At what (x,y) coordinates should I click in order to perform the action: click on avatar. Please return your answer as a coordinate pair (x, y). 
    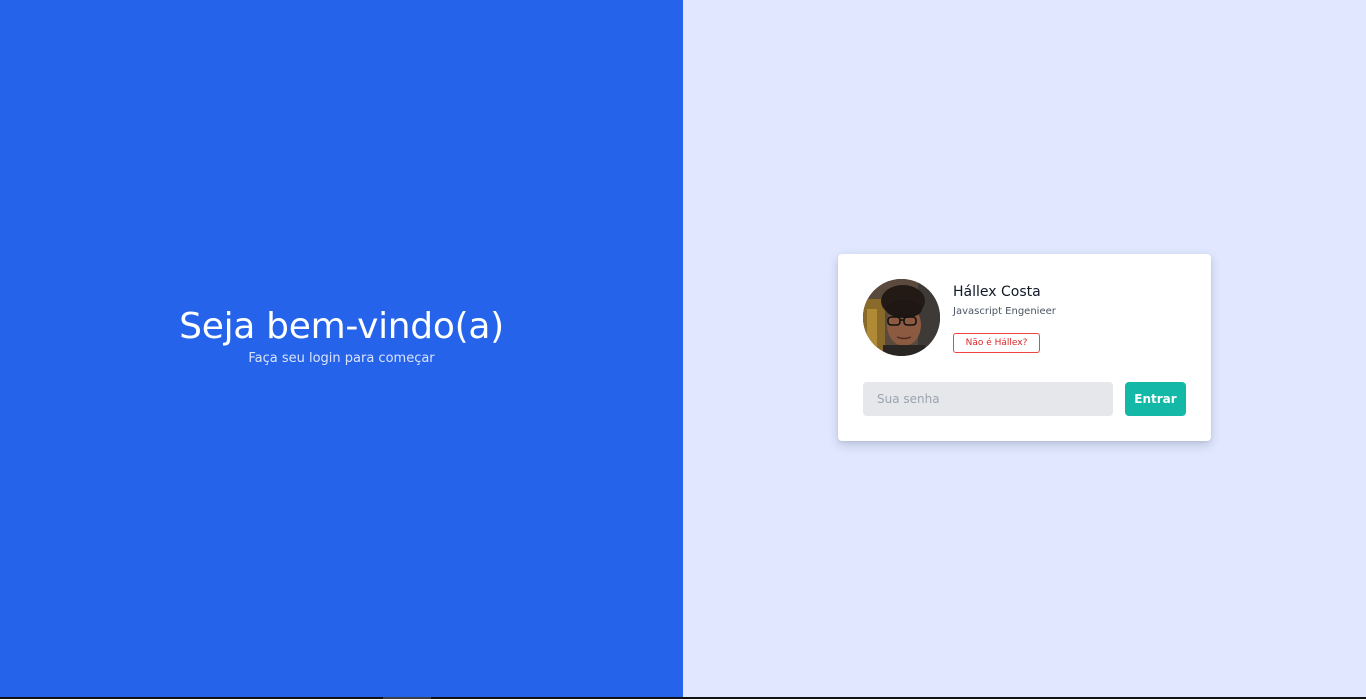
    Looking at the image, I should click on (901, 317).